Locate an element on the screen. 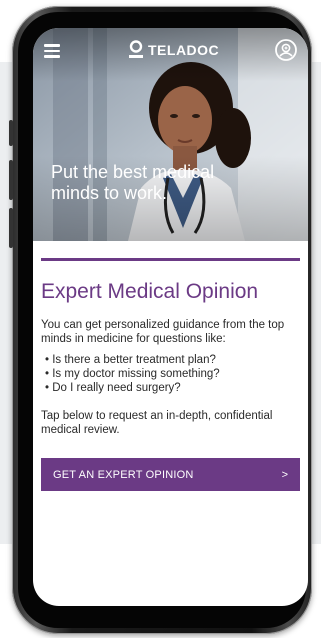  teladoc-logo-icon is located at coordinates (136, 49).